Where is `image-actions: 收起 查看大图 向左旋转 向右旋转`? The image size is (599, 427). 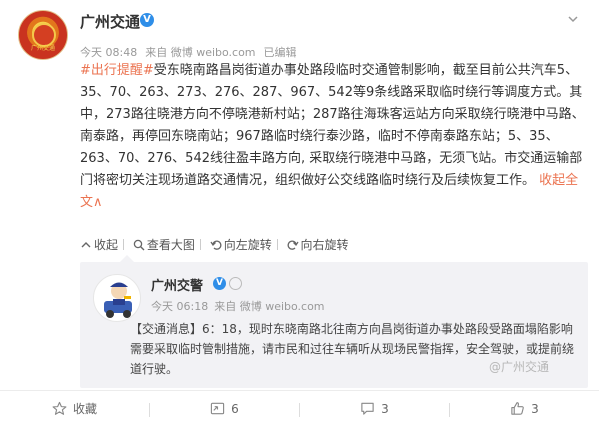 image-actions: 收起 查看大图 向左旋转 向右旋转 is located at coordinates (217, 244).